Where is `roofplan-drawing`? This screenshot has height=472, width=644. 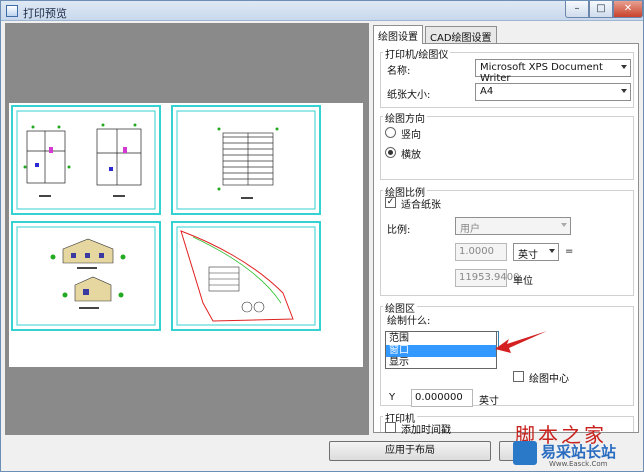
roofplan-drawing is located at coordinates (246, 160).